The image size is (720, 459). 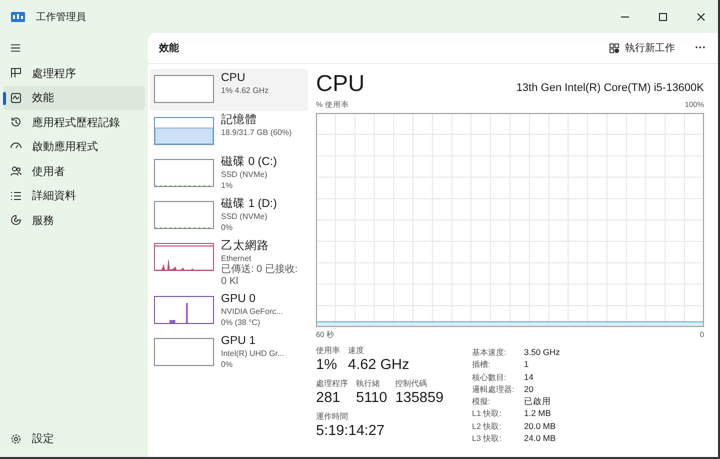 I want to click on stat-label: 速度, so click(x=356, y=350).